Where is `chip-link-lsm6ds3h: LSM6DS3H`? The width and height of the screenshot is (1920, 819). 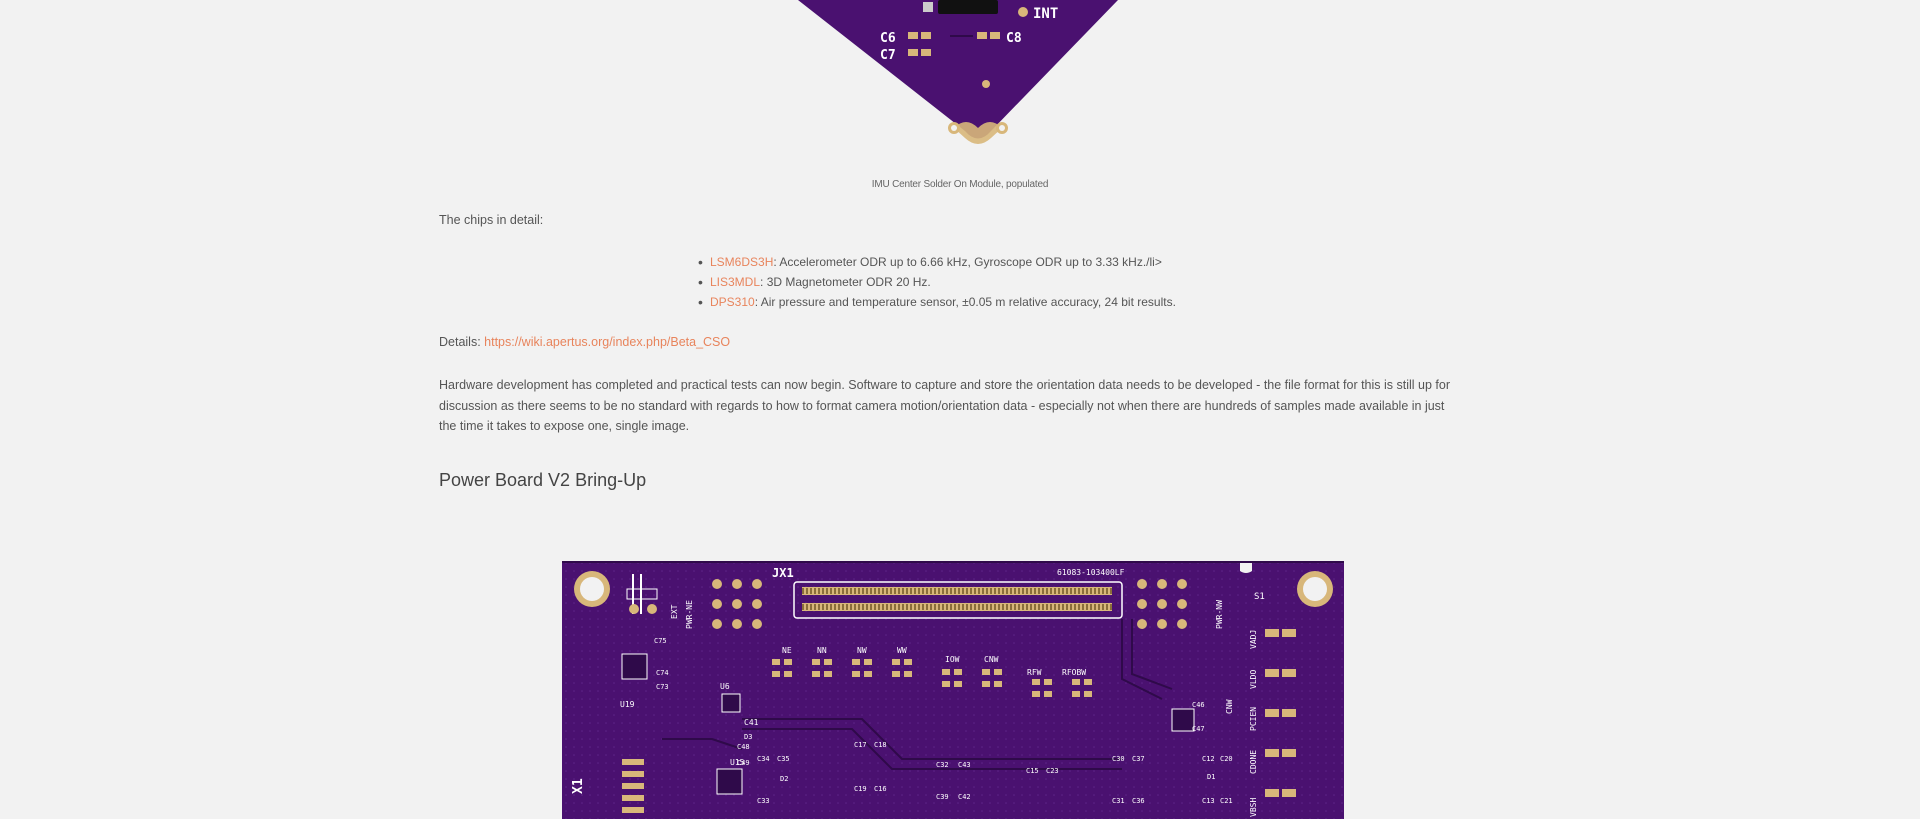
chip-link-lsm6ds3h: LSM6DS3H is located at coordinates (741, 262).